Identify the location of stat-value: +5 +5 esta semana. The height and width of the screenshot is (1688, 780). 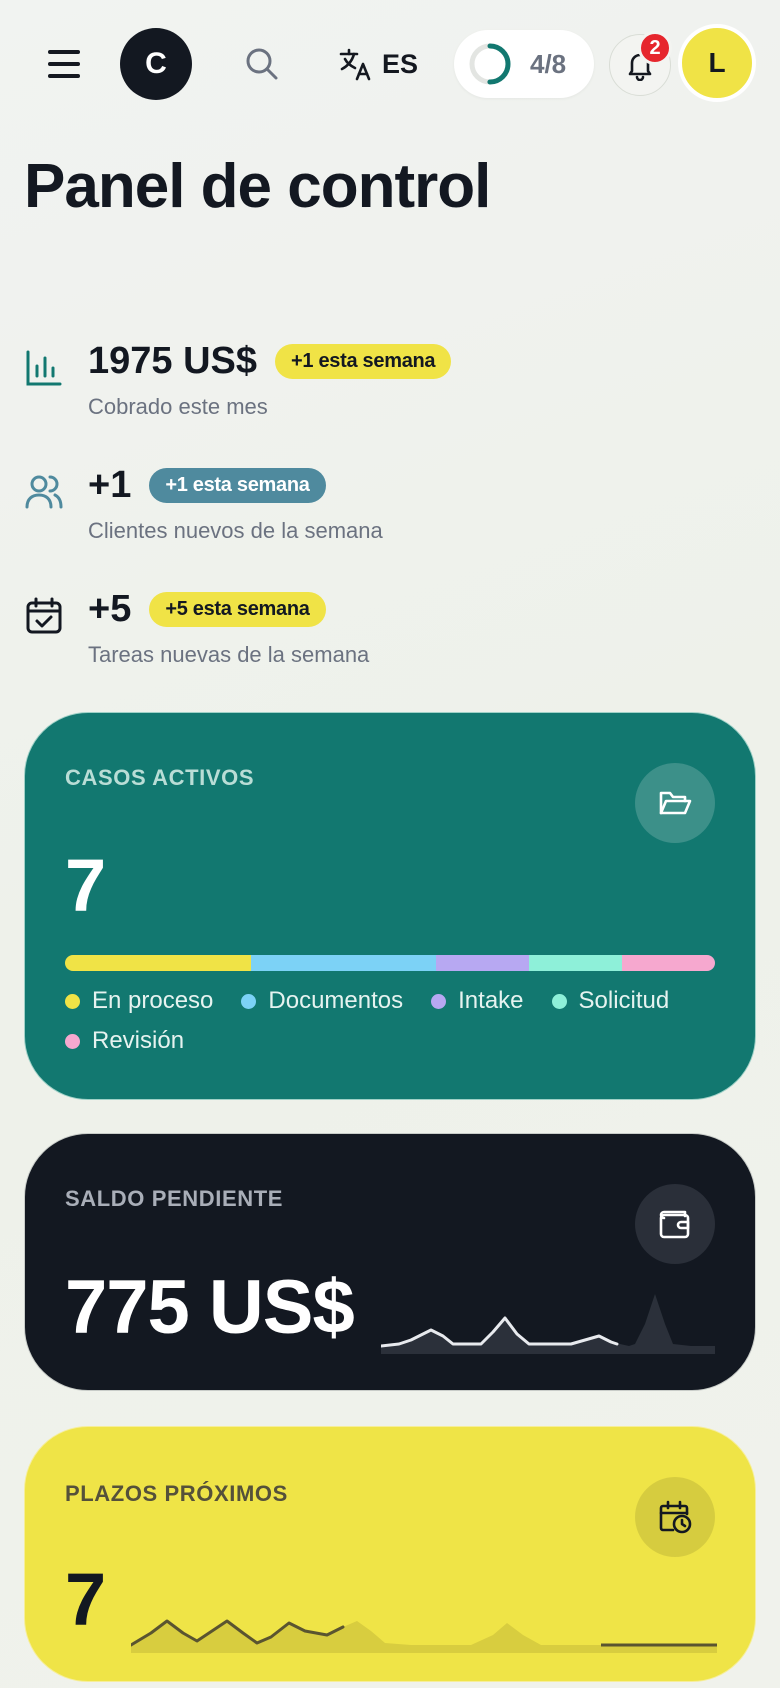
(207, 609).